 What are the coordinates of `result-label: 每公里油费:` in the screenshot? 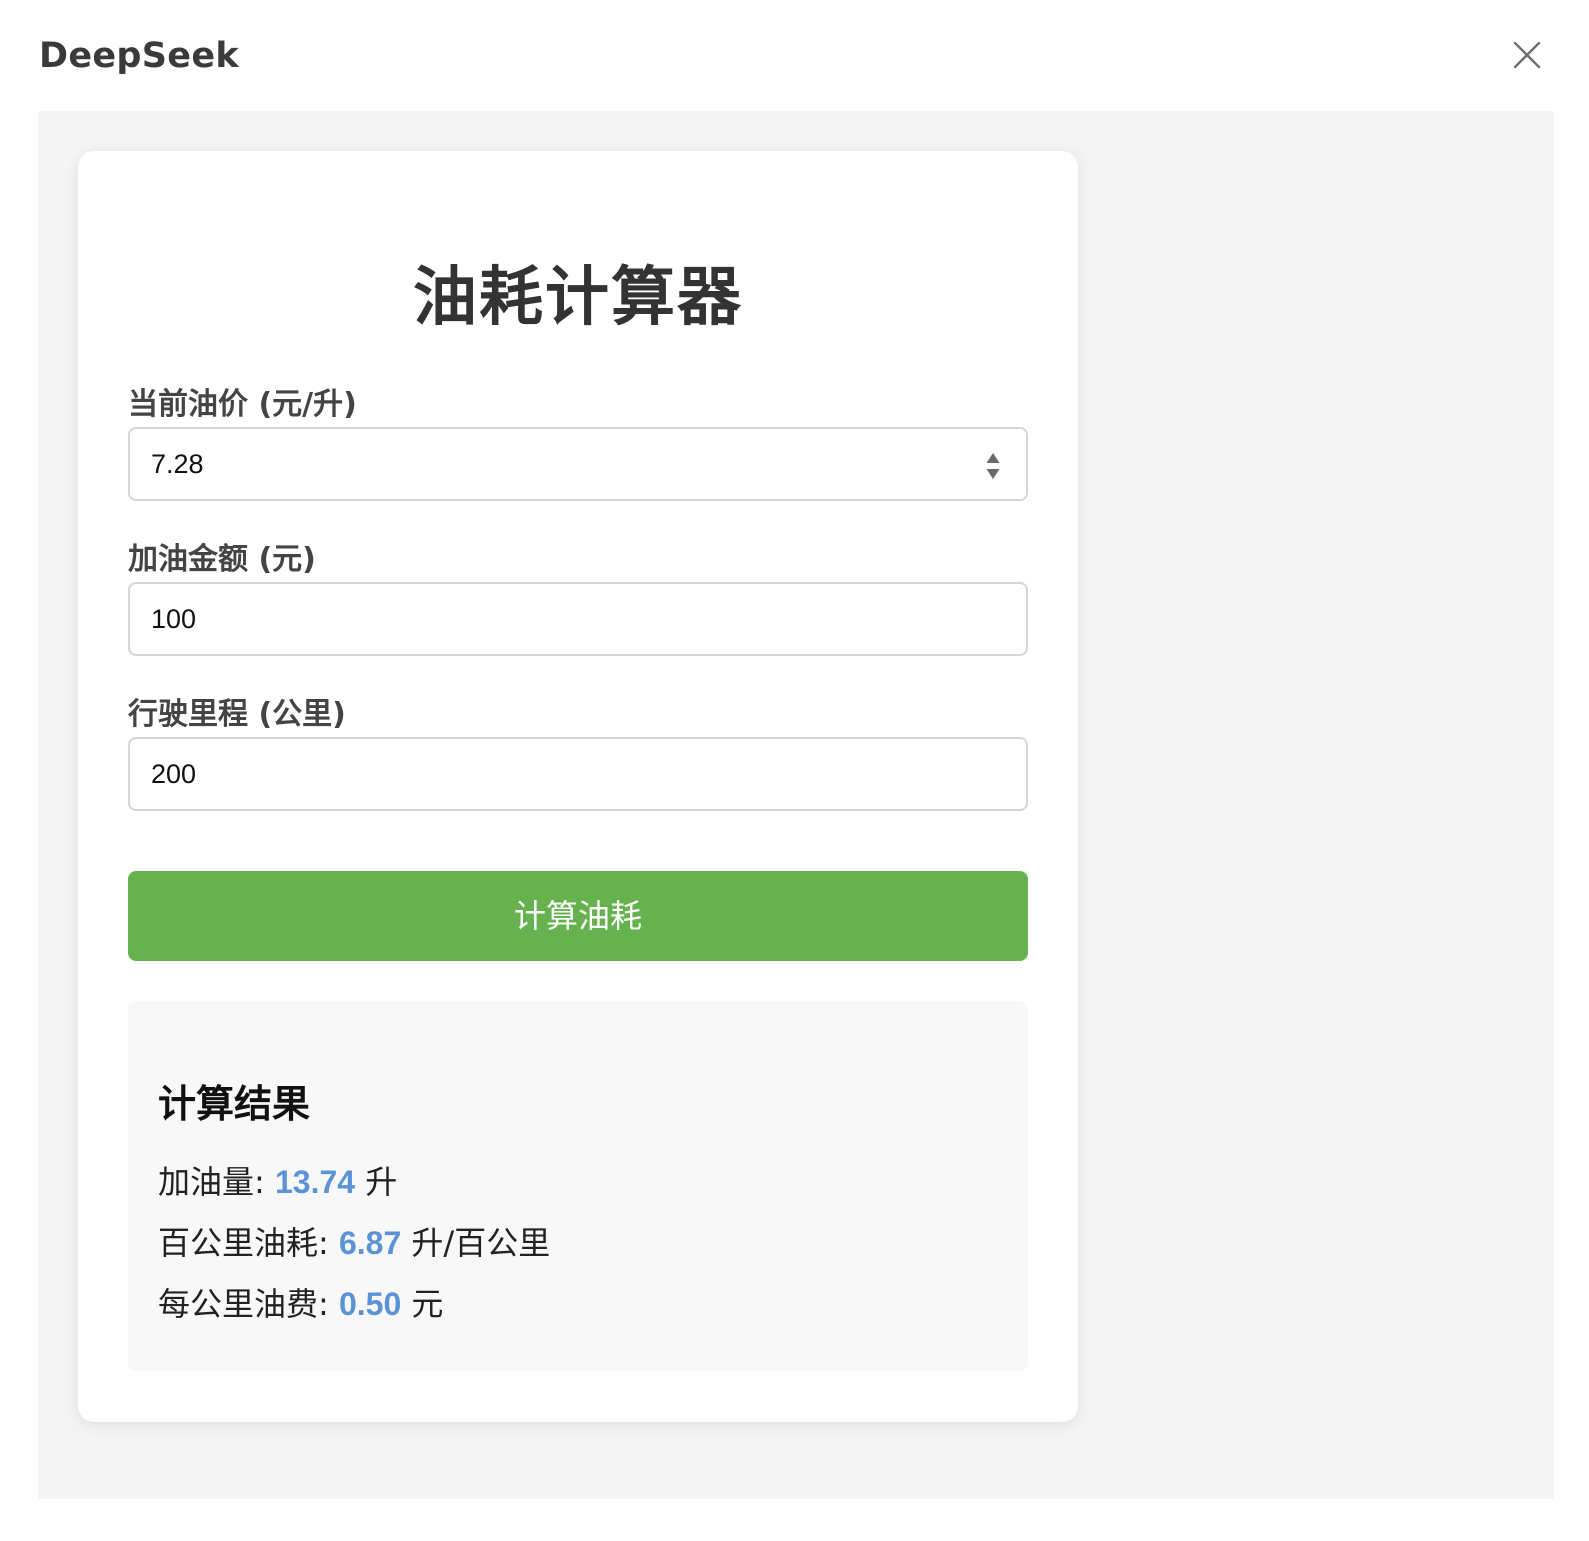 It's located at (248, 1304).